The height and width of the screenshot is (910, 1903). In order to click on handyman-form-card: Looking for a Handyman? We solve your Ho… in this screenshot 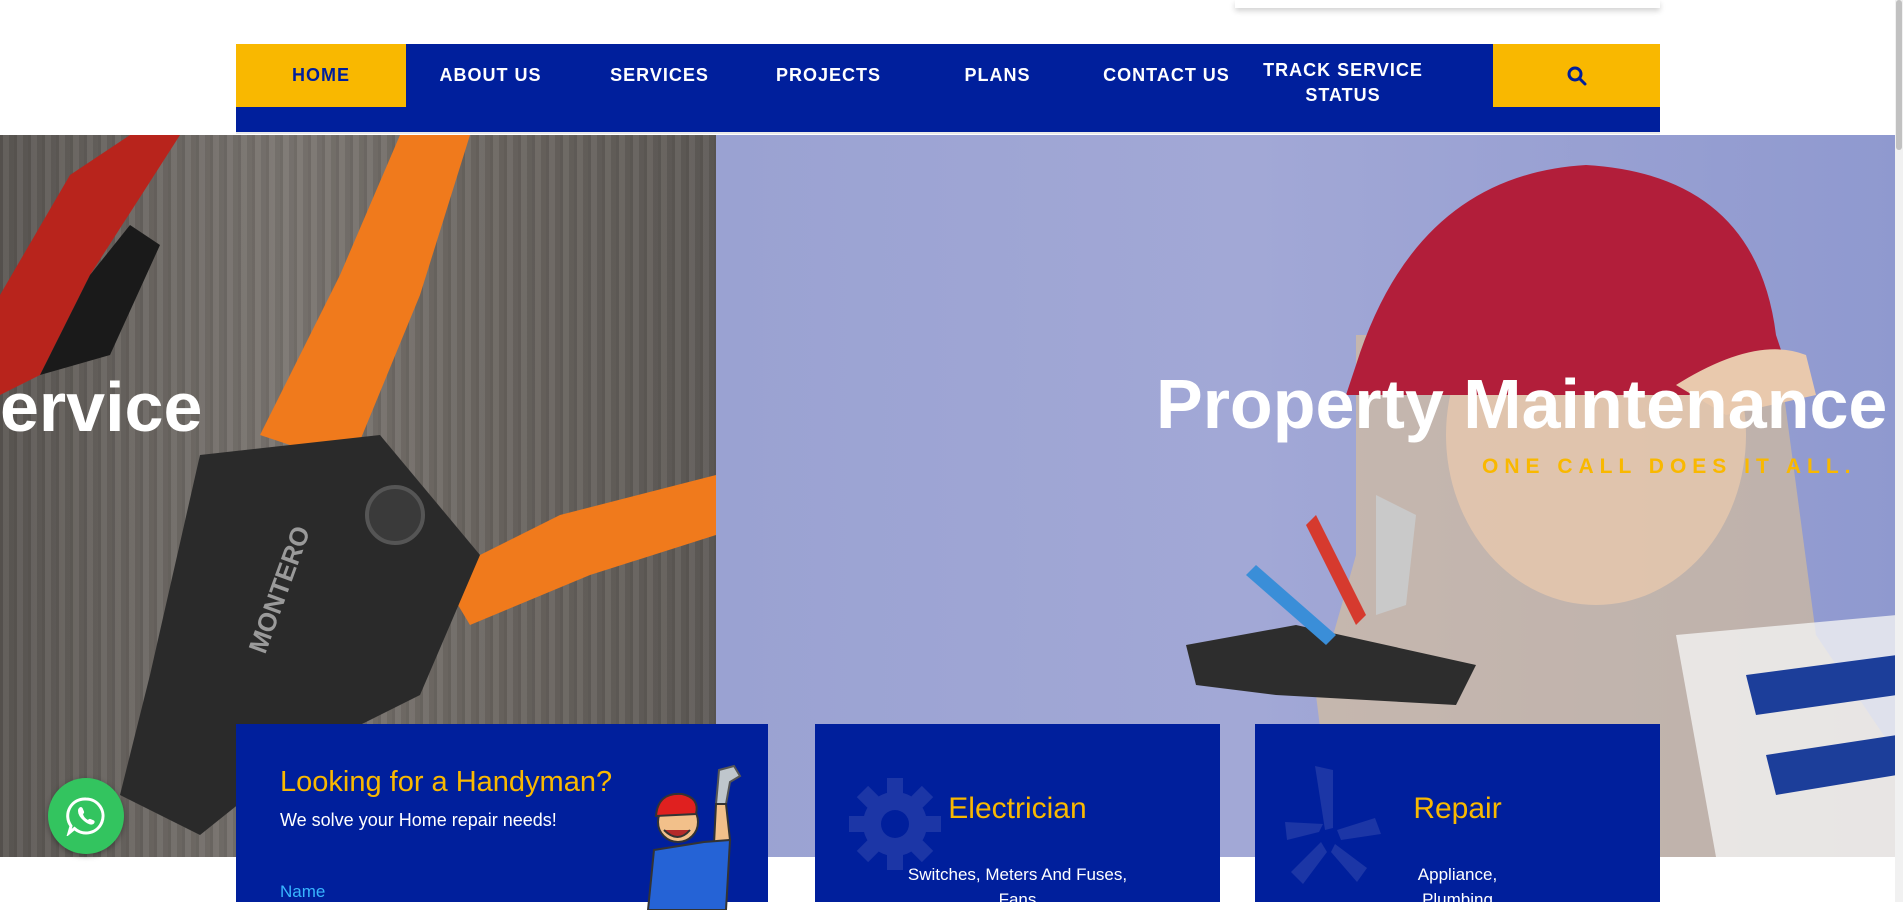, I will do `click(502, 817)`.